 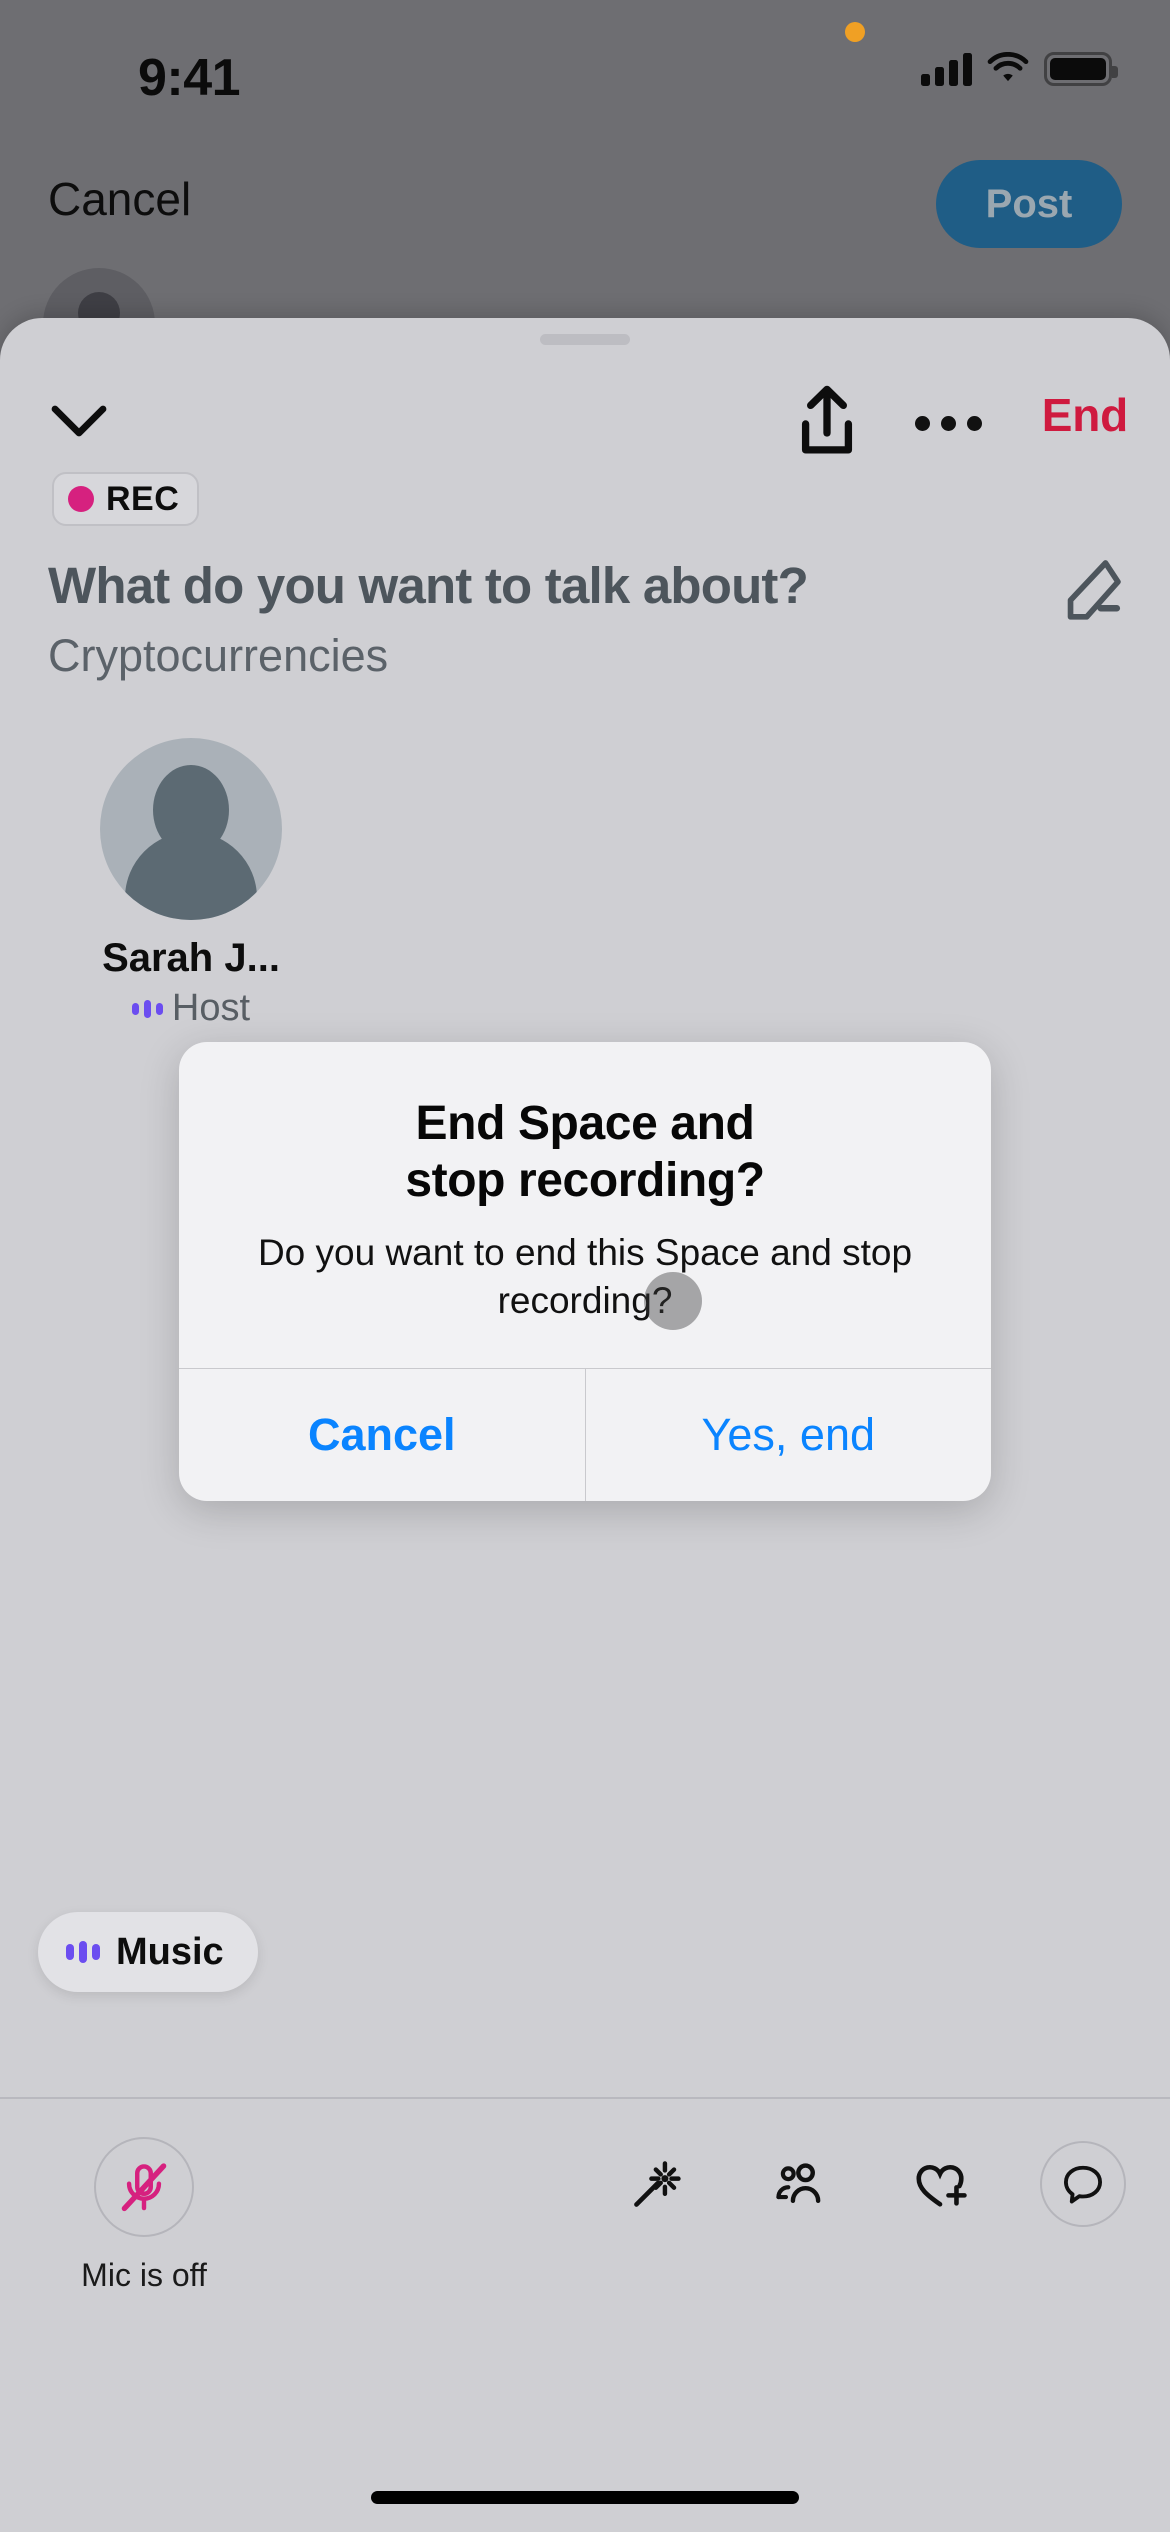 I want to click on alert-cancel-button: Cancel, so click(x=382, y=1434).